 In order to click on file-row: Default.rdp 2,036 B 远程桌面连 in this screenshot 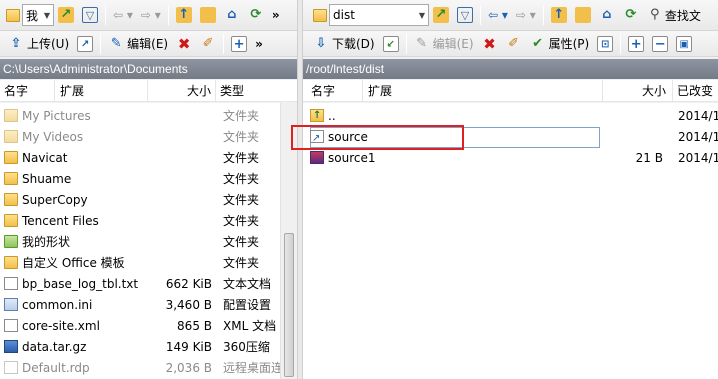, I will do `click(148, 368)`.